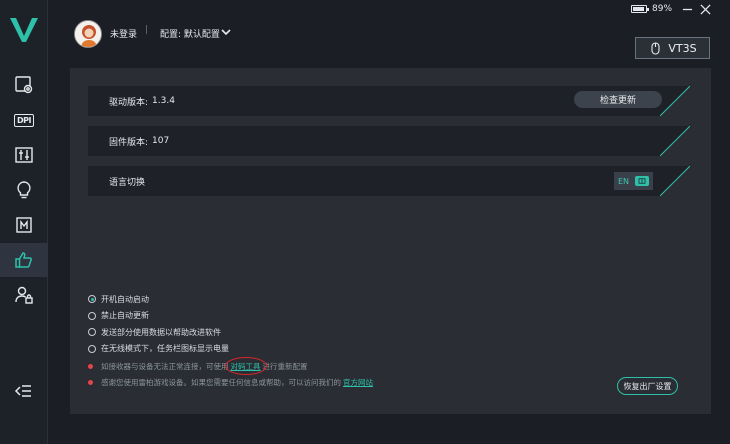 This screenshot has height=444, width=730. I want to click on radio-auto-start, so click(92, 299).